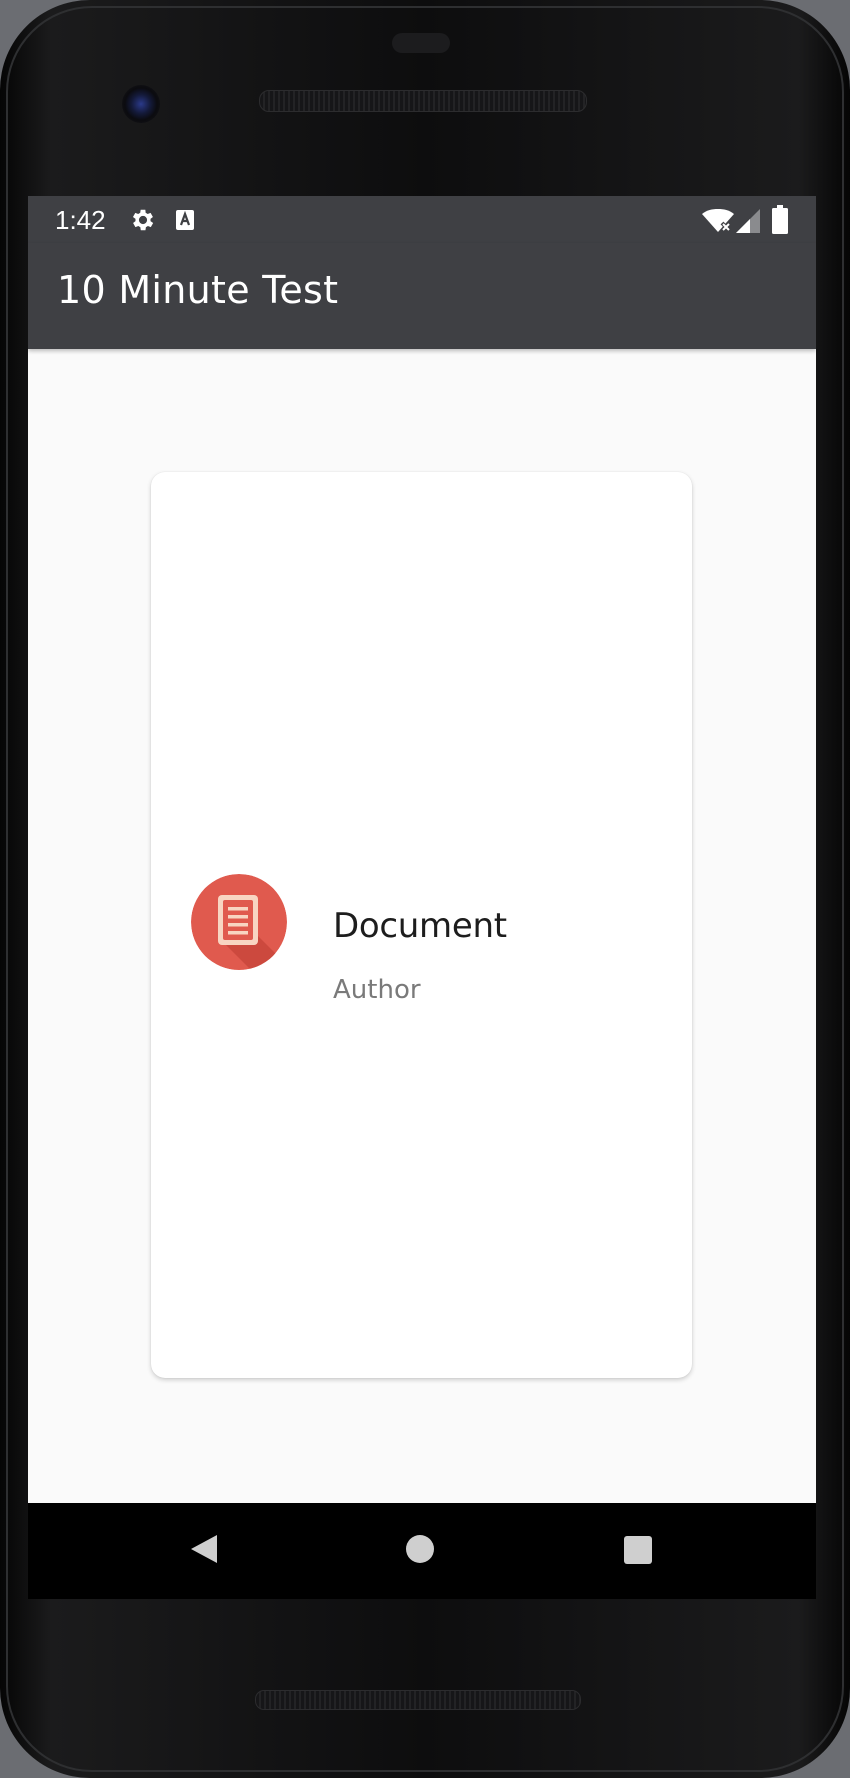 The height and width of the screenshot is (1778, 850). What do you see at coordinates (418, 1700) in the screenshot?
I see `bottom-speaker` at bounding box center [418, 1700].